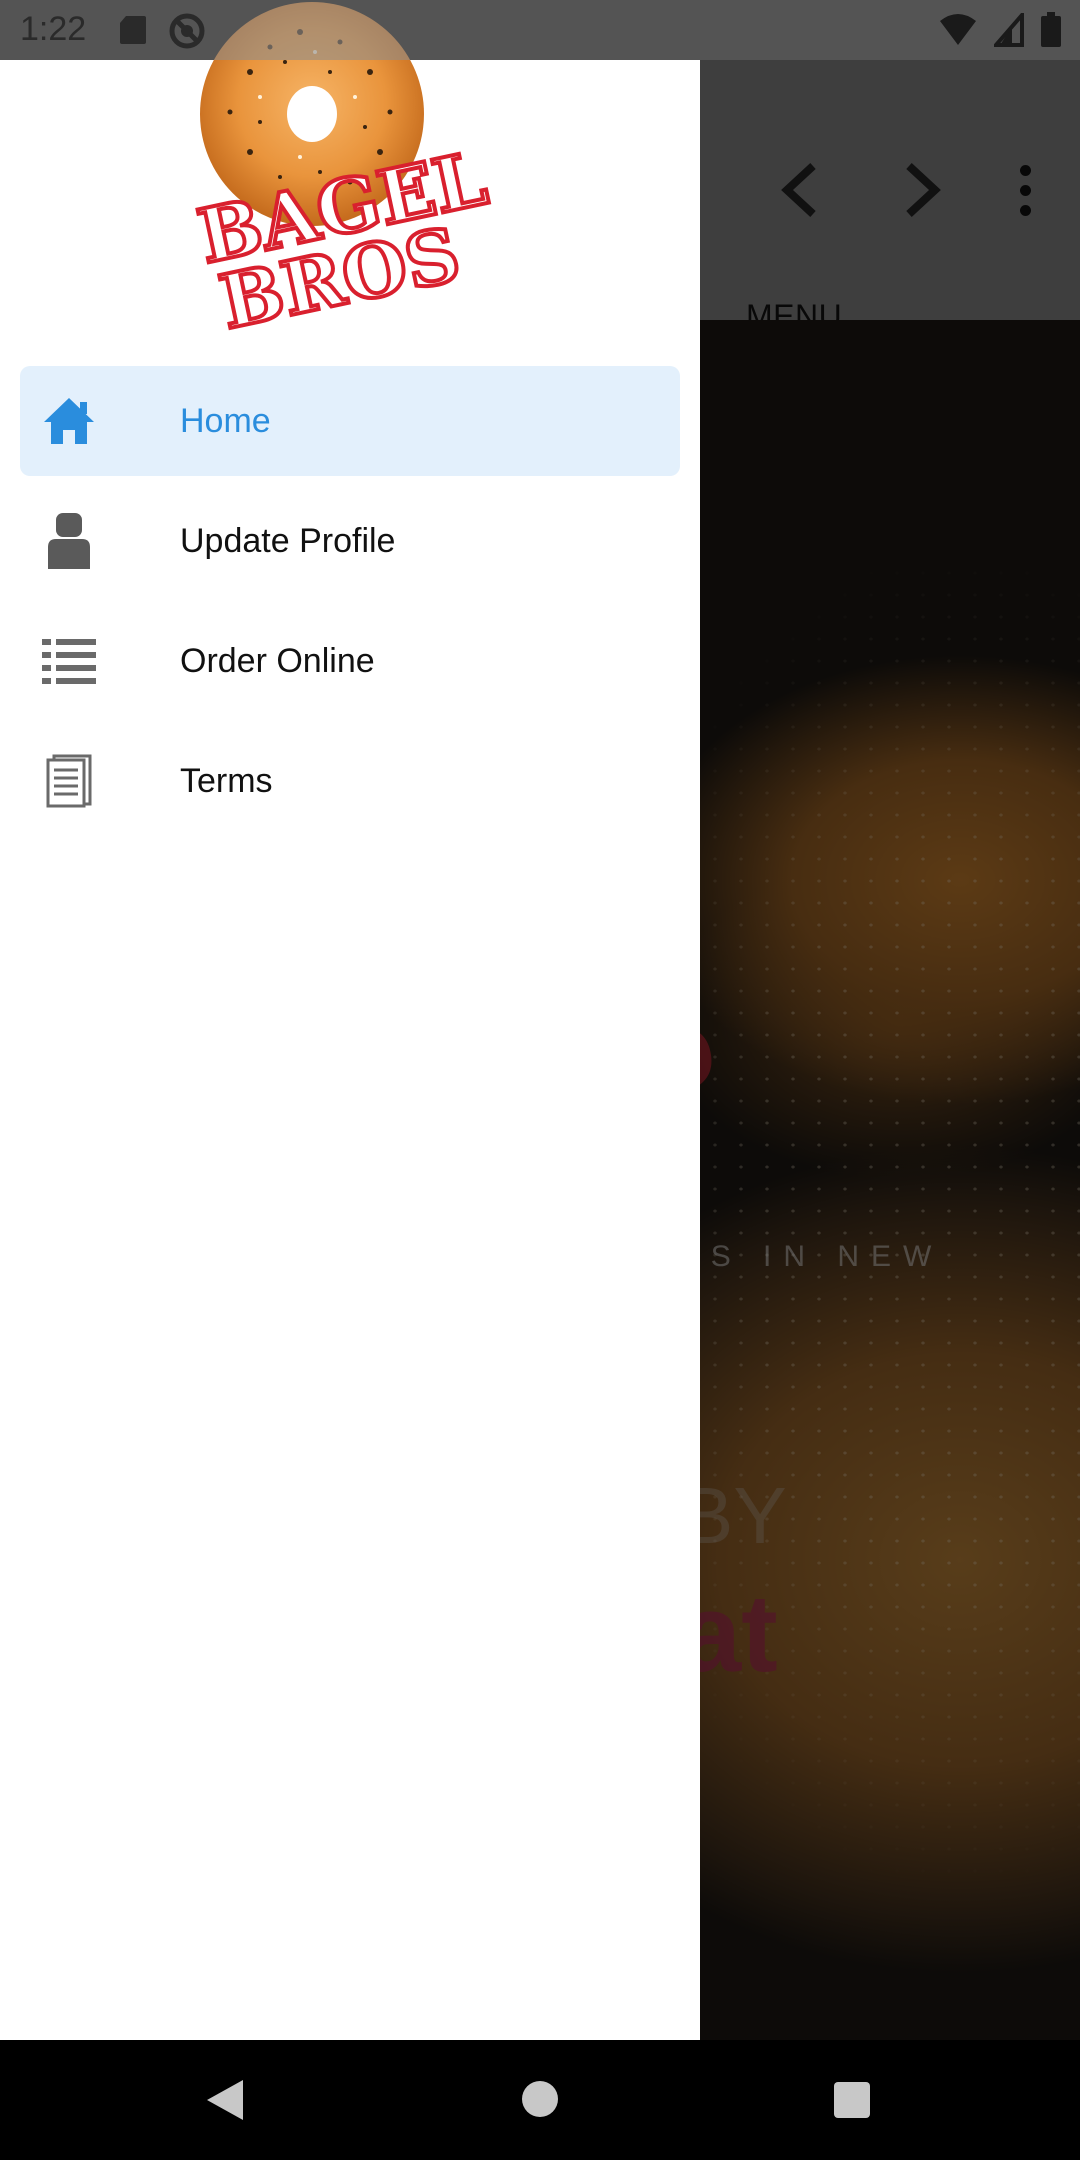 This screenshot has height=2160, width=1080. What do you see at coordinates (1051, 29) in the screenshot?
I see `battery-icon` at bounding box center [1051, 29].